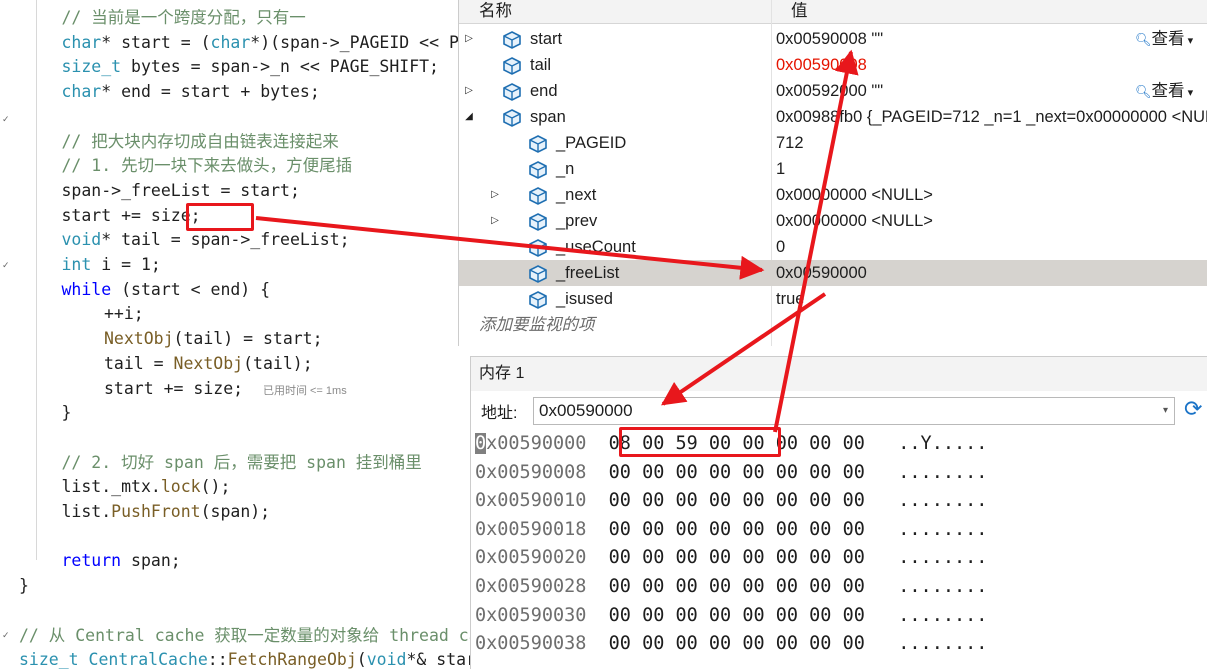 This screenshot has width=1207, height=669. I want to click on code-line: // 2. 切好 span 后，需要把 span 挂到桶里, so click(242, 463).